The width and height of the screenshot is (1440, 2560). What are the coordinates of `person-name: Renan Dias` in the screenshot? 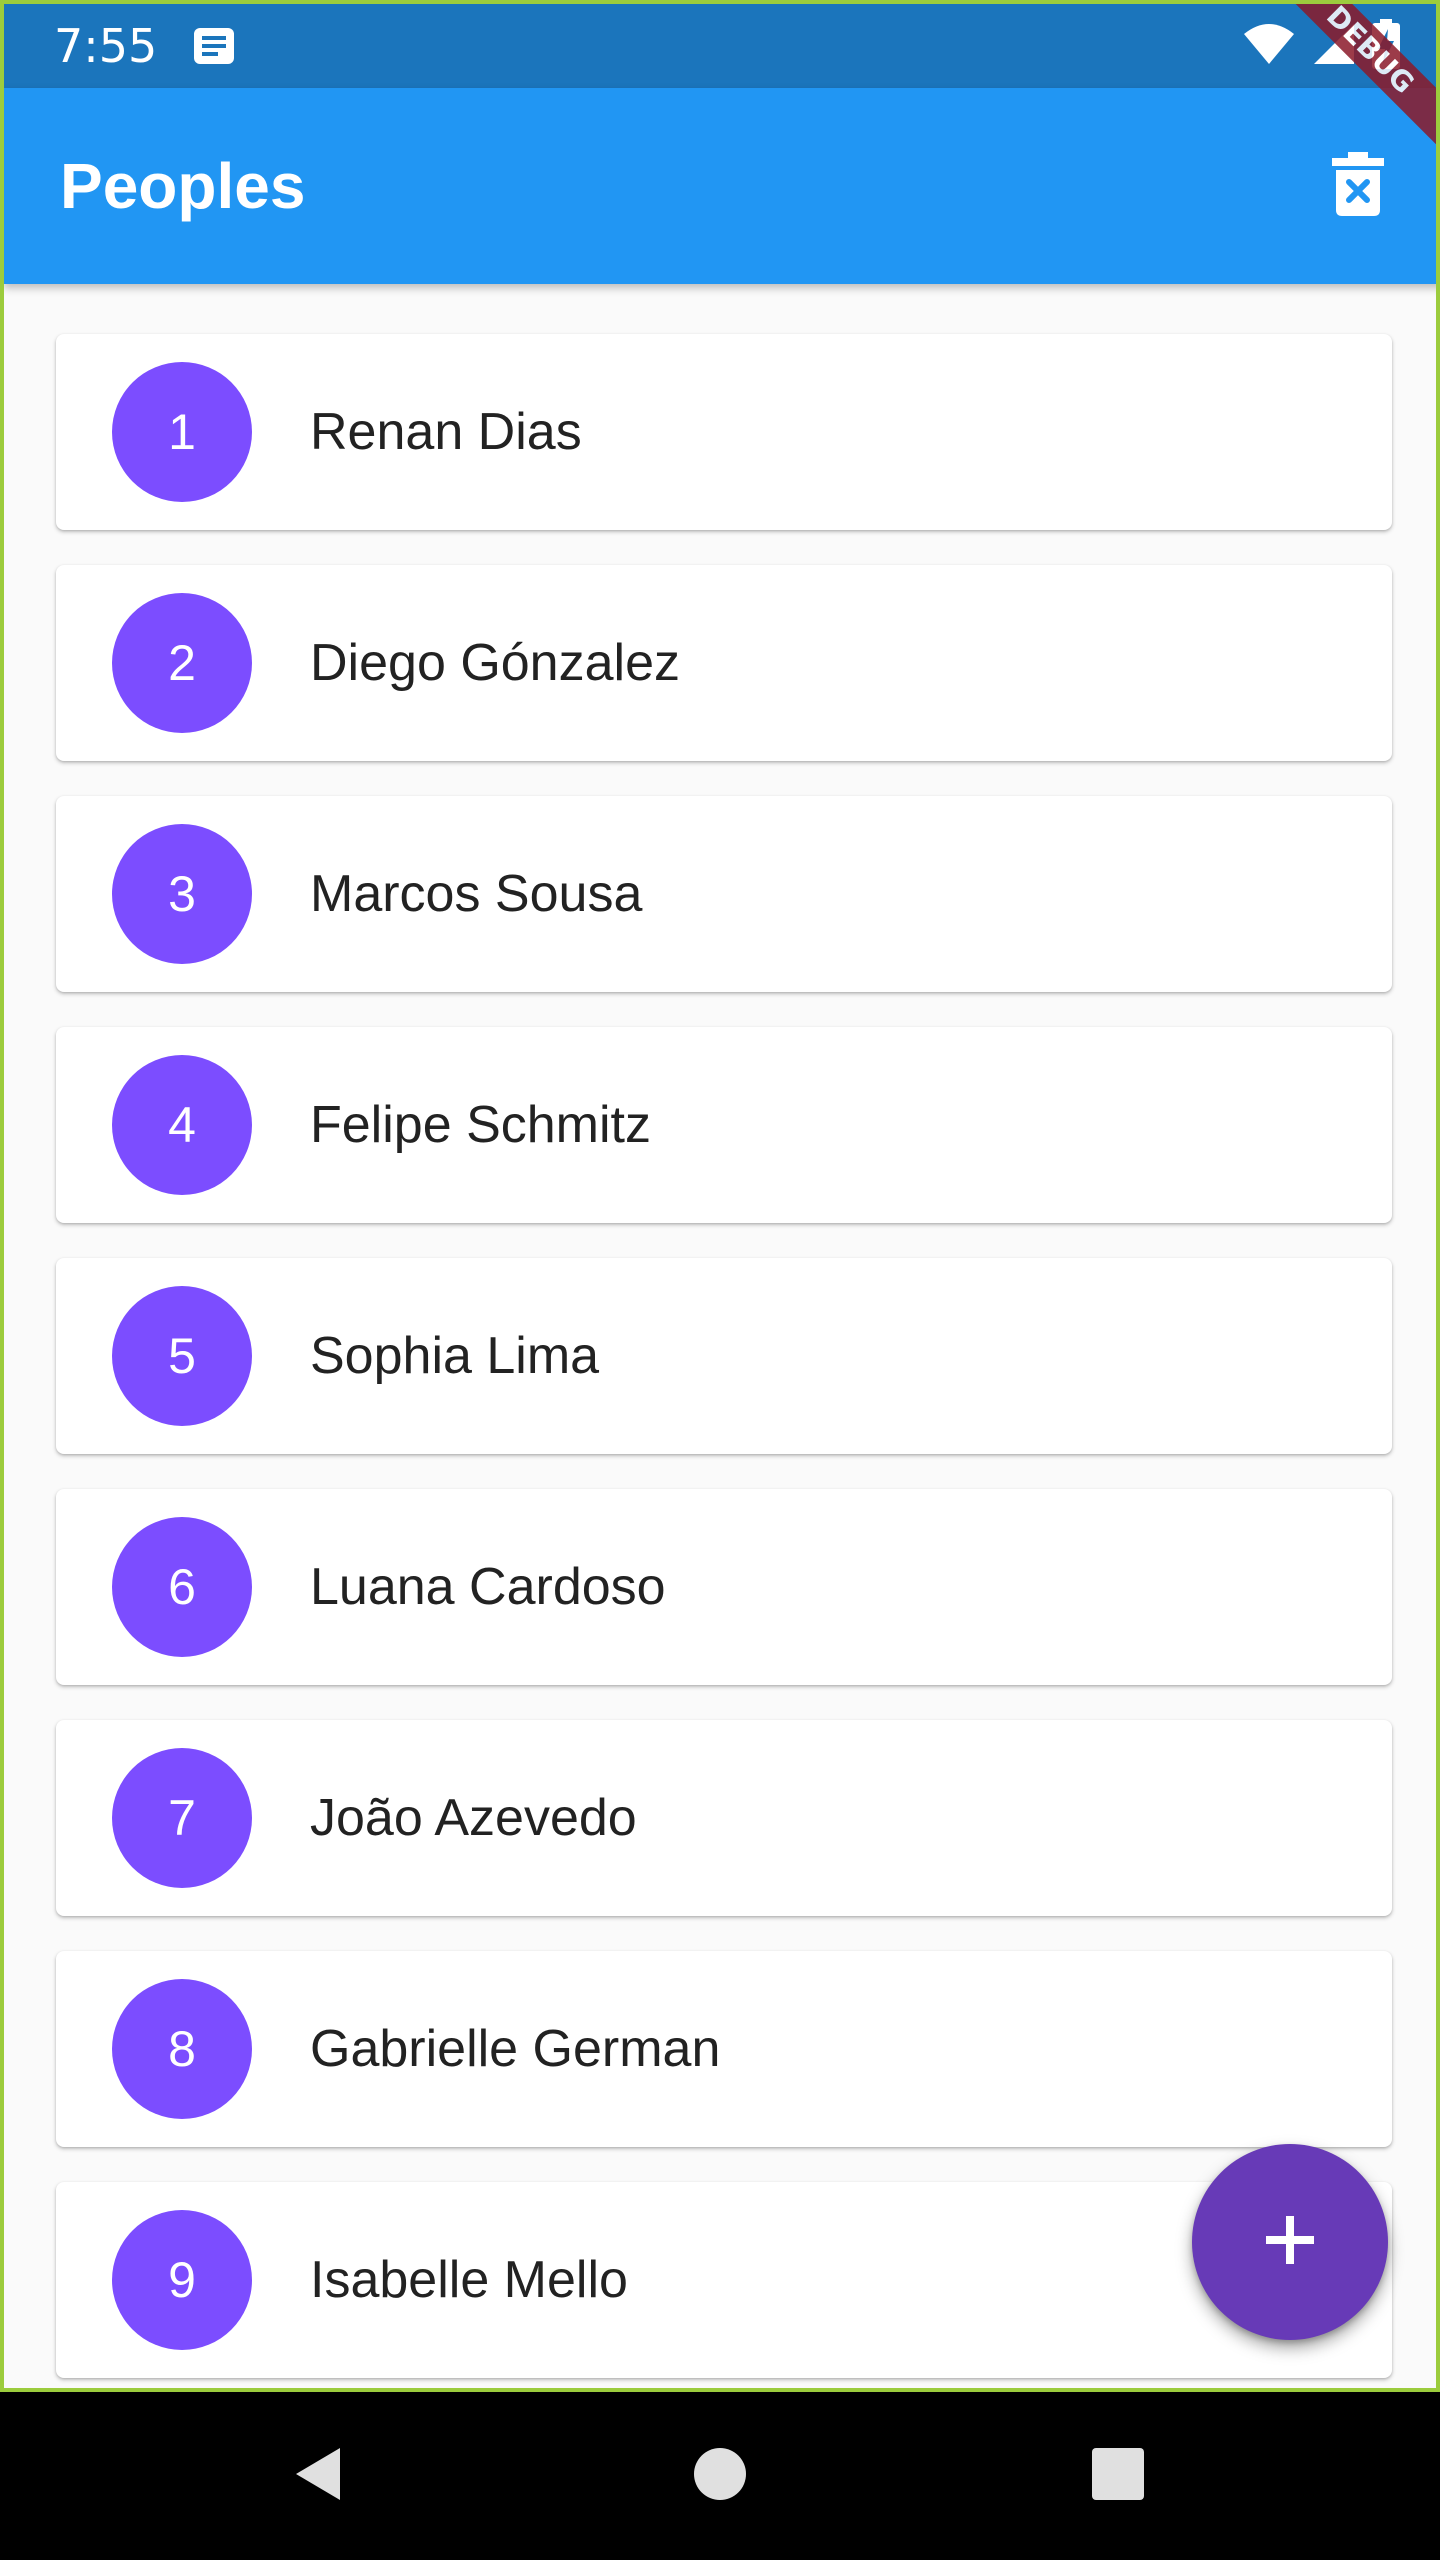 It's located at (446, 432).